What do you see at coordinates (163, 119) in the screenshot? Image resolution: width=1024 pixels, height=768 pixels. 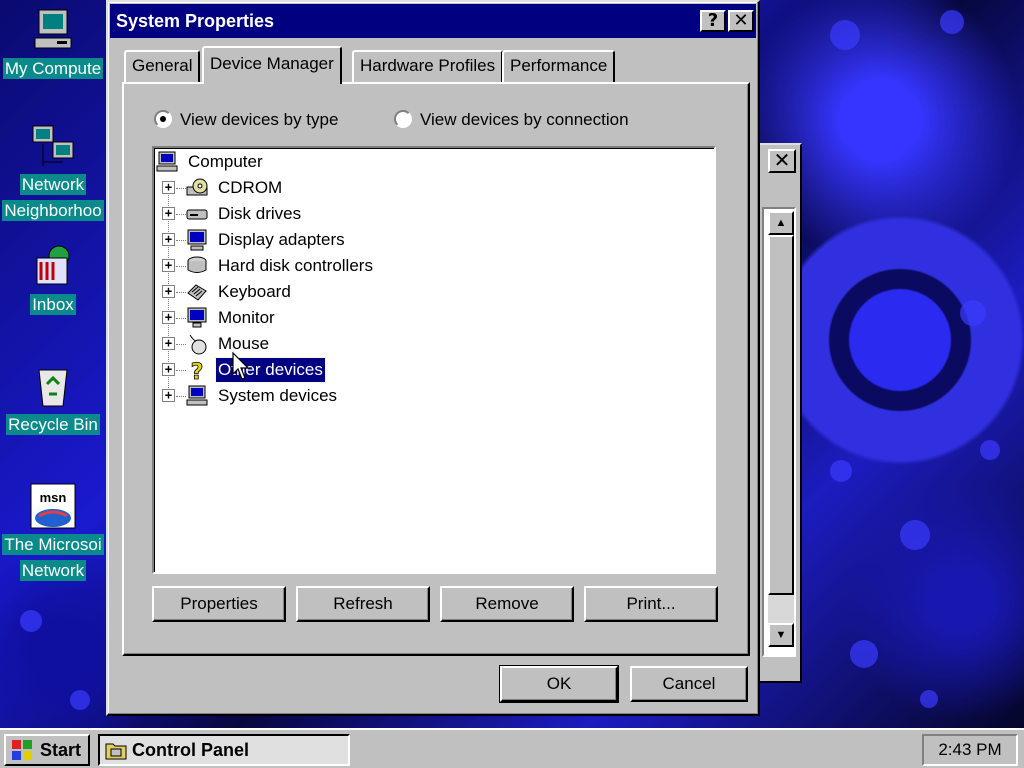 I see `radio-button-checked` at bounding box center [163, 119].